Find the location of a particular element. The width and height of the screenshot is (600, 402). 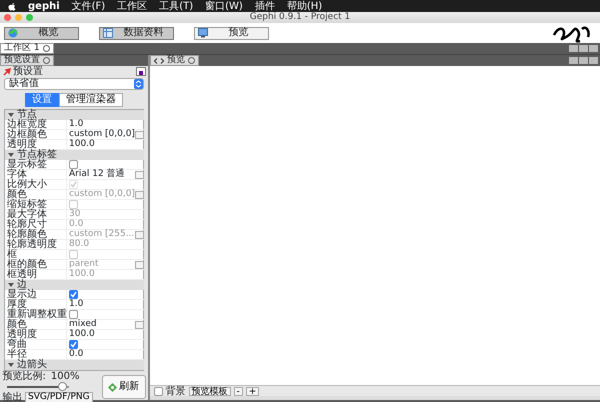

minimize-button is located at coordinates (18, 17).